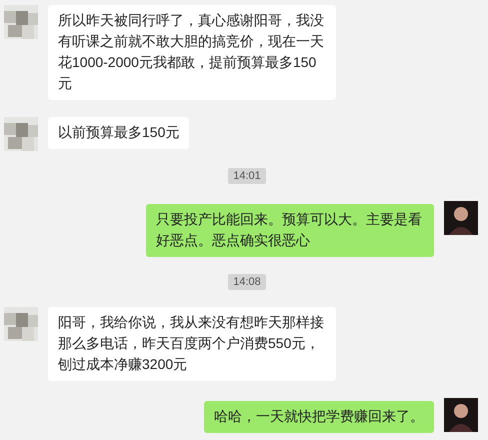  What do you see at coordinates (247, 176) in the screenshot?
I see `timestamp: 14:01` at bounding box center [247, 176].